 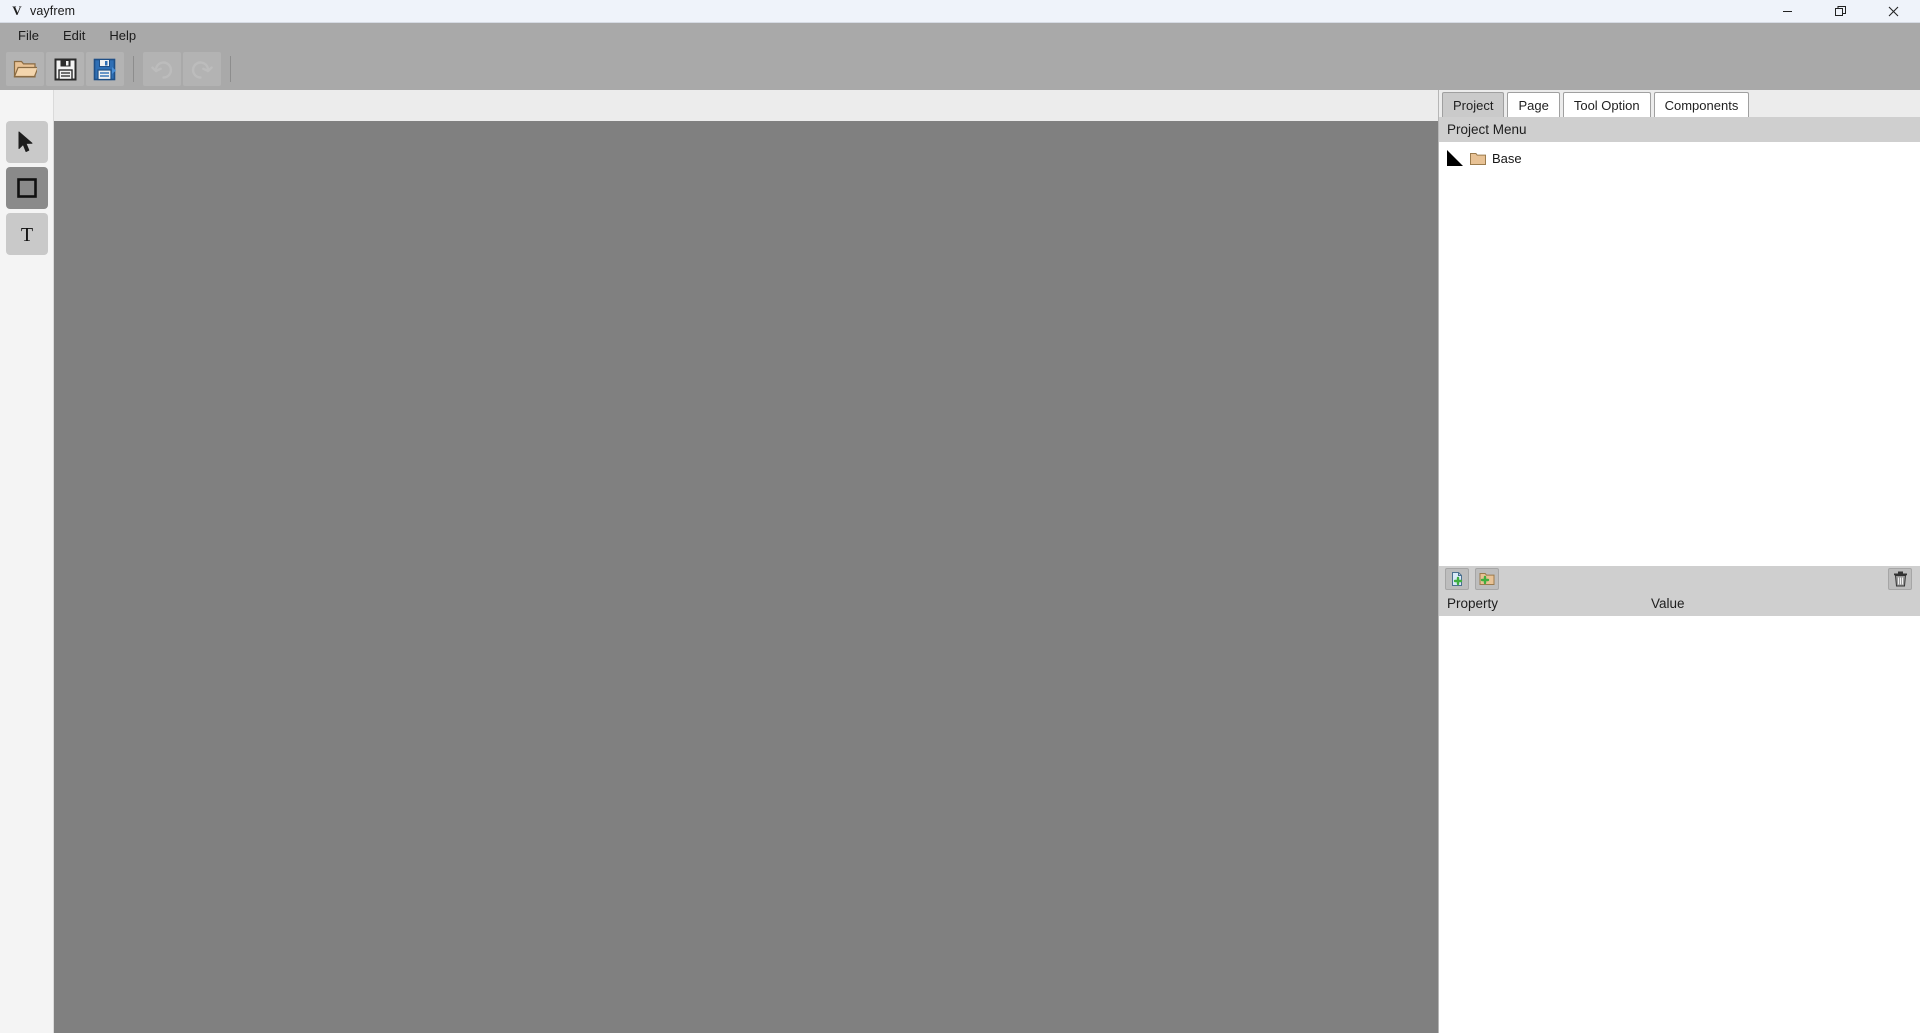 I want to click on save-icon, so click(x=65, y=69).